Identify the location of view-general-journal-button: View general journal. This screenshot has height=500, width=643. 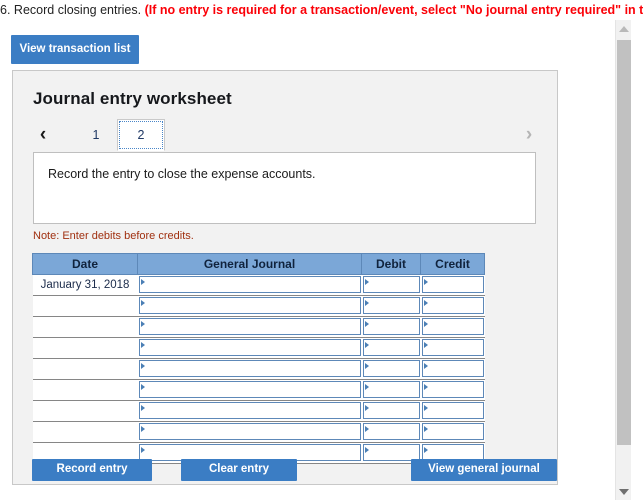
(484, 470).